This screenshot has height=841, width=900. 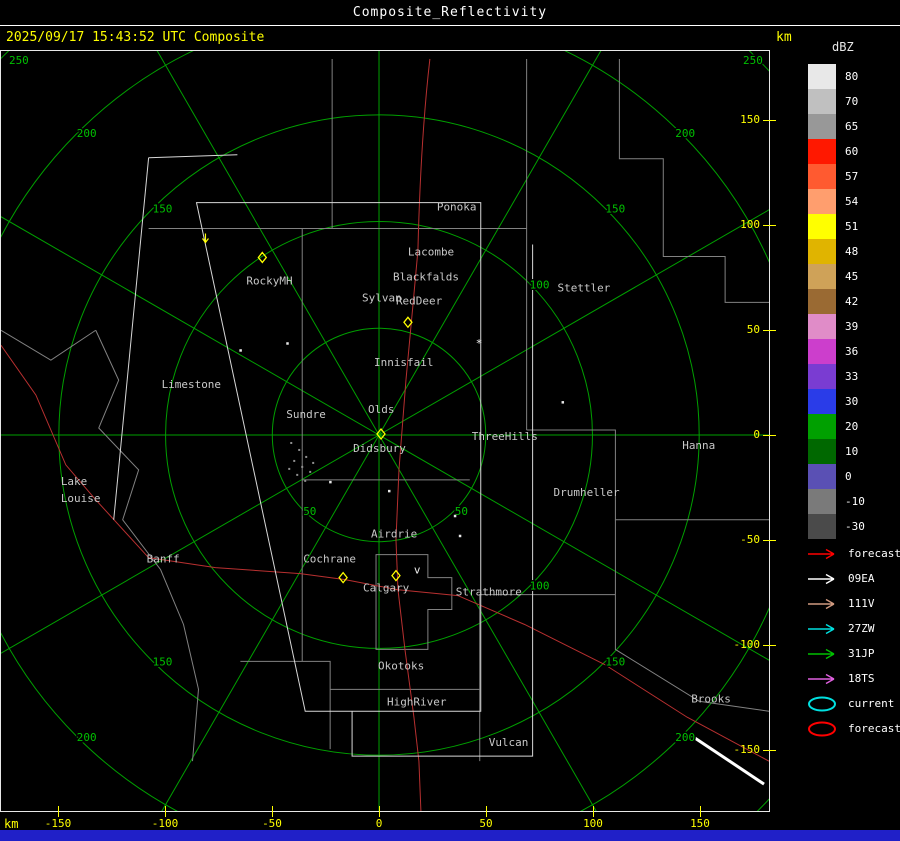 What do you see at coordinates (853, 703) in the screenshot?
I see `track-legend-row: current` at bounding box center [853, 703].